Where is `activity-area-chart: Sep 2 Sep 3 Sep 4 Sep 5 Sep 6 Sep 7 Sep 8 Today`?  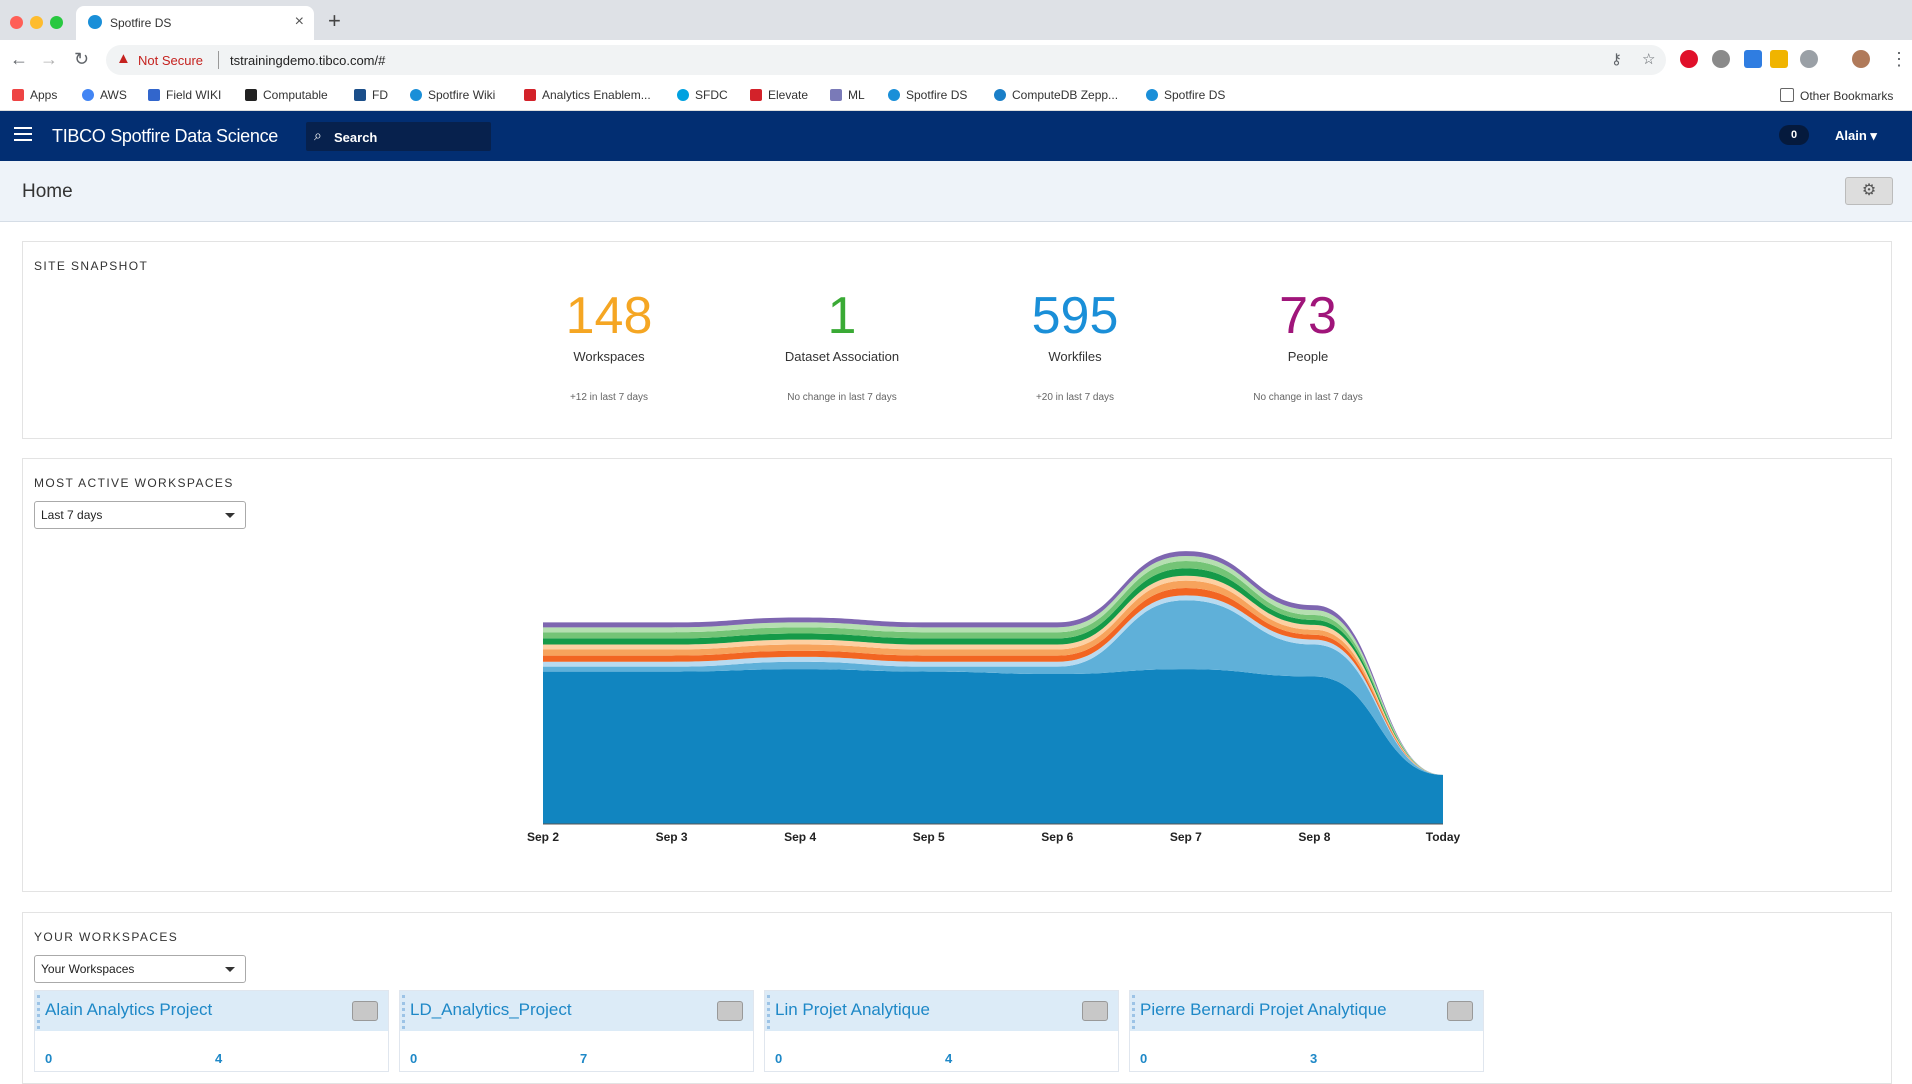
activity-area-chart: Sep 2 Sep 3 Sep 4 Sep 5 Sep 6 Sep 7 Sep 8 Today is located at coordinates (994, 697).